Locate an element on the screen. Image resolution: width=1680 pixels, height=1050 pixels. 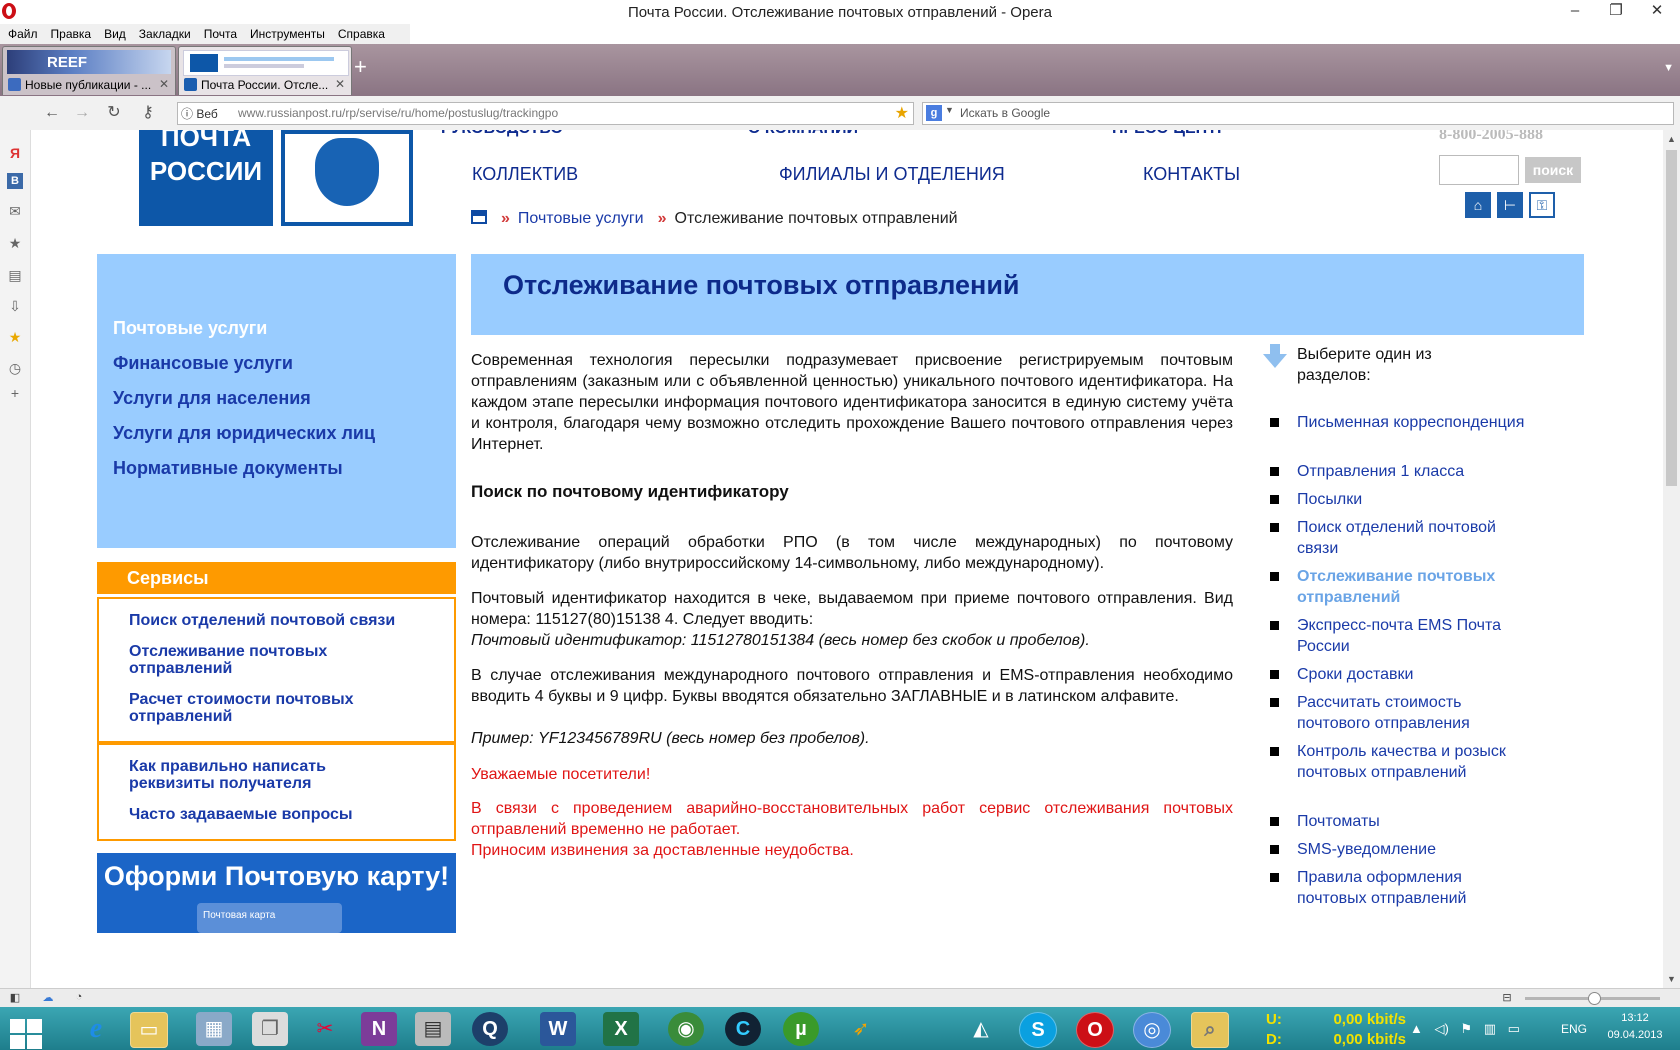
service-link-cost-calc: Расчет стоимости почтовых отправлений is located at coordinates (254, 708).